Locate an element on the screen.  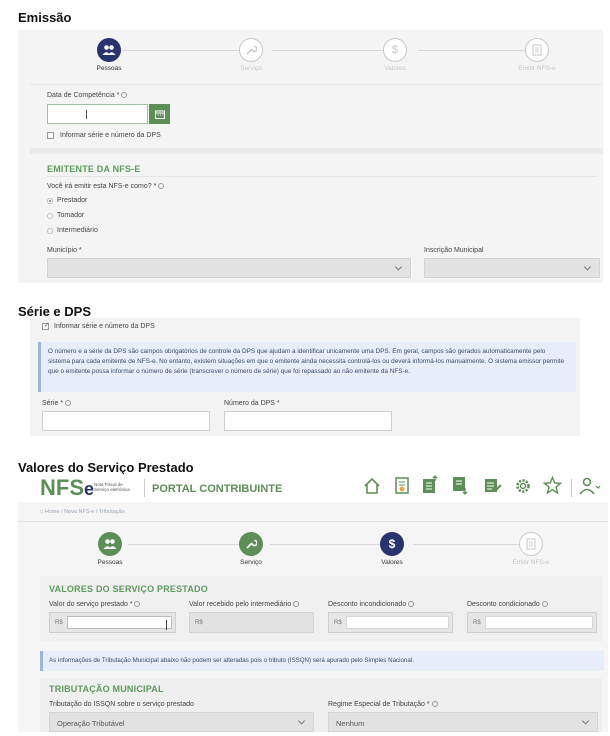
informar-serie-checkbox is located at coordinates (50, 135).